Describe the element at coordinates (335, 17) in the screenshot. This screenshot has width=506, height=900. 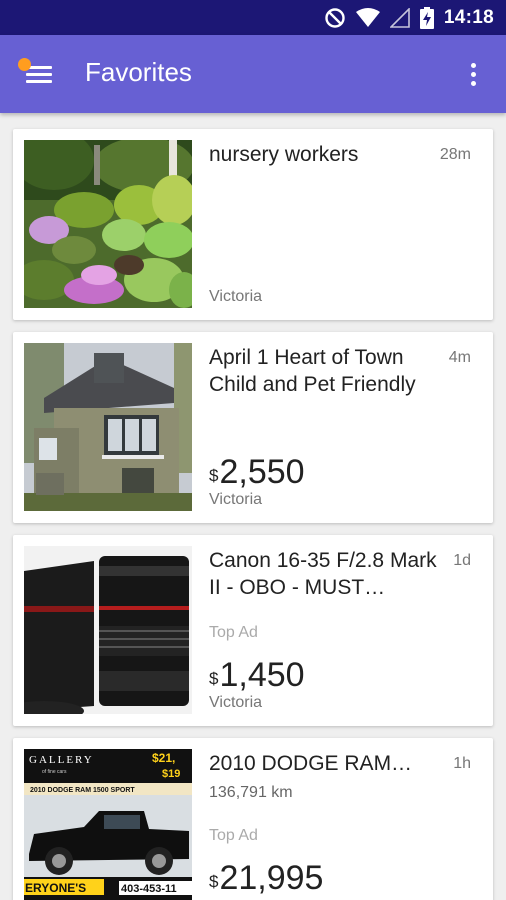
I see `do-not-disturb-icon` at that location.